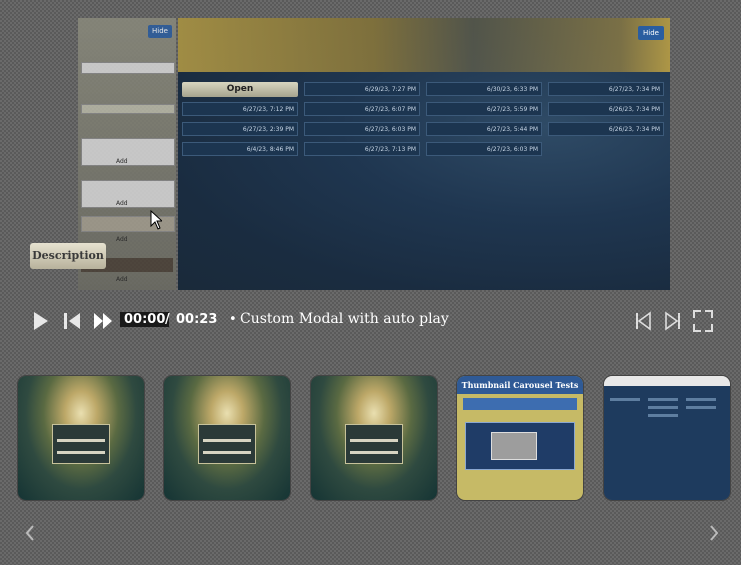 This screenshot has height=565, width=741. Describe the element at coordinates (145, 319) in the screenshot. I see `current-time: 00:00` at that location.